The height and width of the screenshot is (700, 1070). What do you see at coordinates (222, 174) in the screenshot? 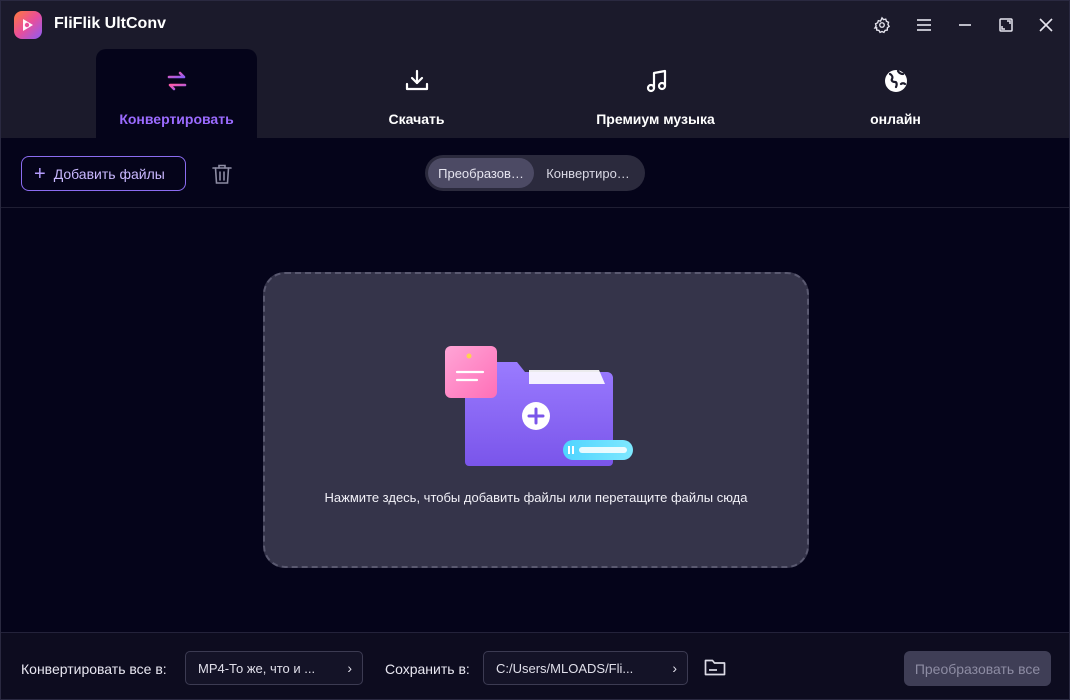
I see `trash-icon` at bounding box center [222, 174].